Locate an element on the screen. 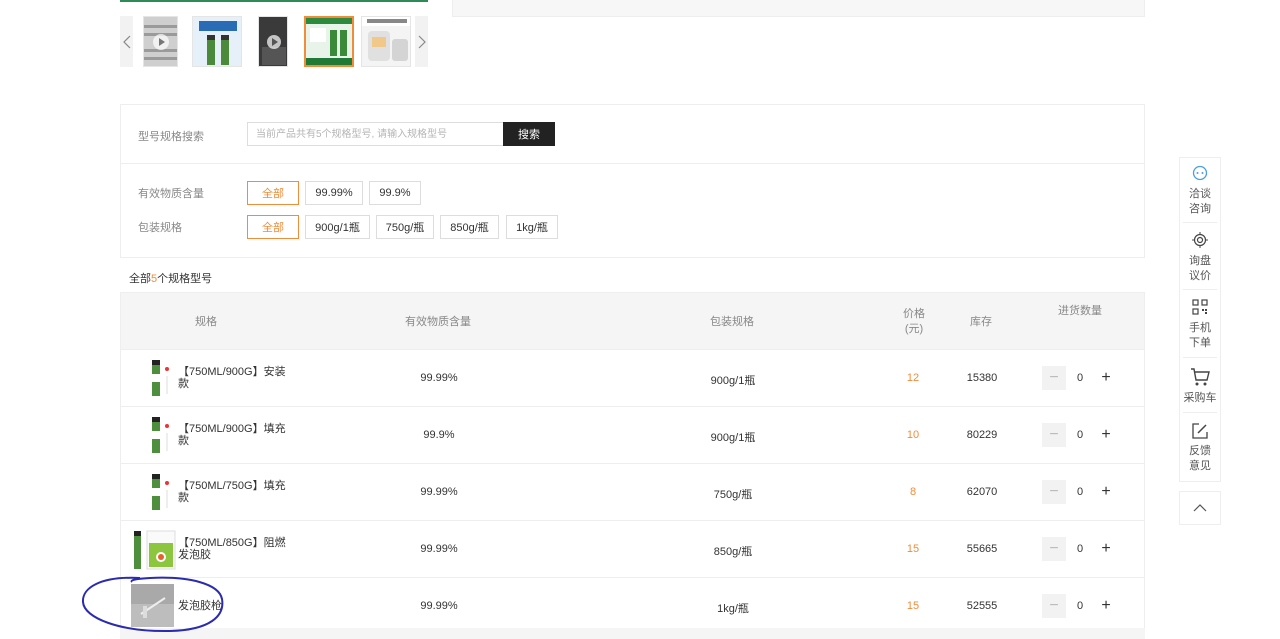 This screenshot has width=1280, height=639. sidebar-item-cart: 采购车 is located at coordinates (1200, 386).